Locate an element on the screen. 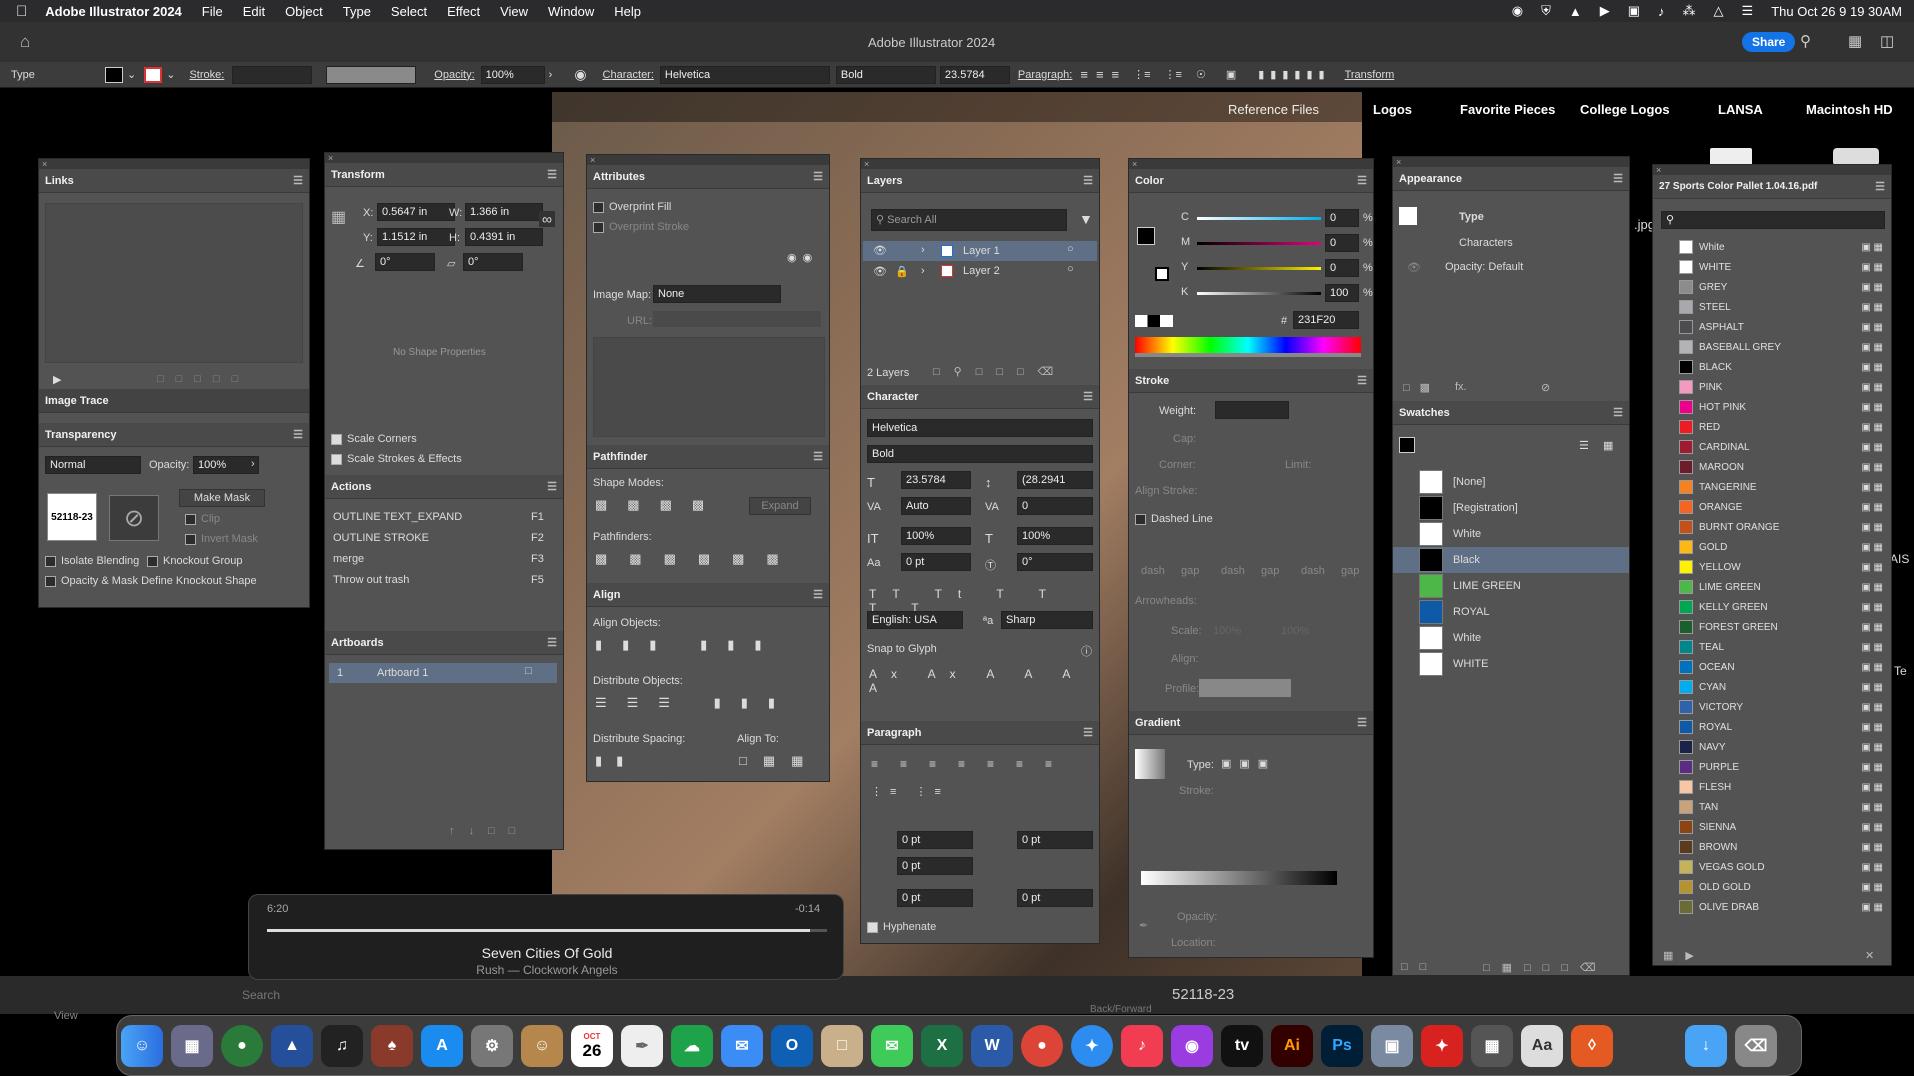  folder-college-logos: College Logos is located at coordinates (1625, 109).